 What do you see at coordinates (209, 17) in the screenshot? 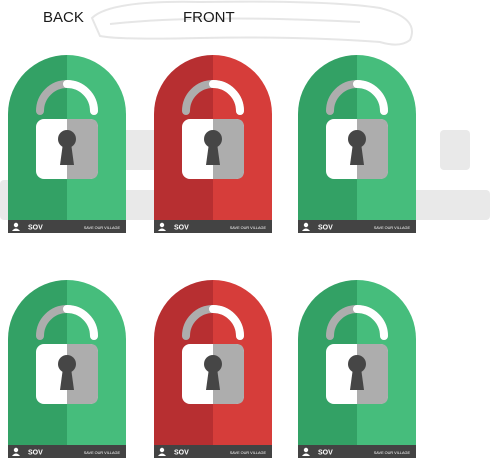
I see `front-label: FRONT` at bounding box center [209, 17].